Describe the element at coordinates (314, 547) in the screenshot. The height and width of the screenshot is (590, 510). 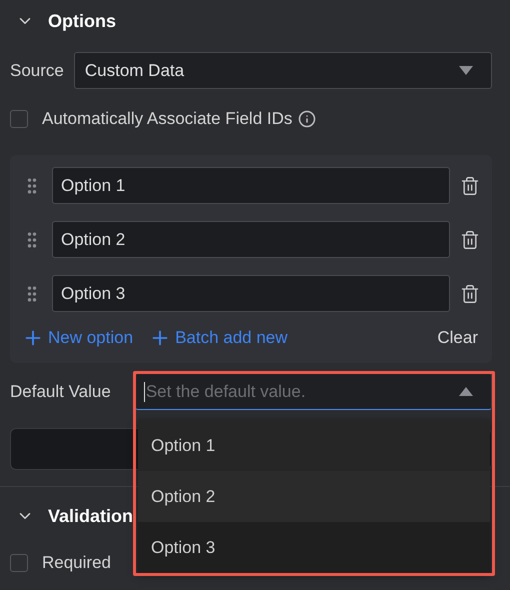
I see `menu-item: Option 3` at that location.